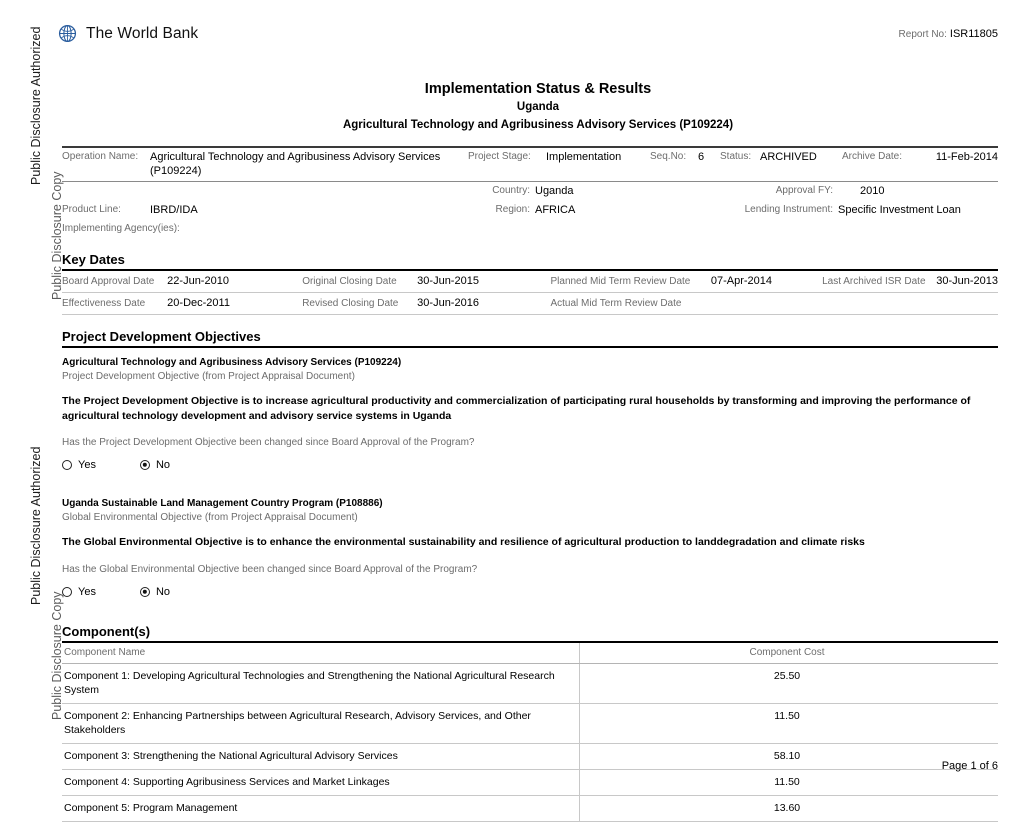 The image size is (1020, 822). I want to click on page-header: The World Bank Report No: ISR11805, so click(538, 32).